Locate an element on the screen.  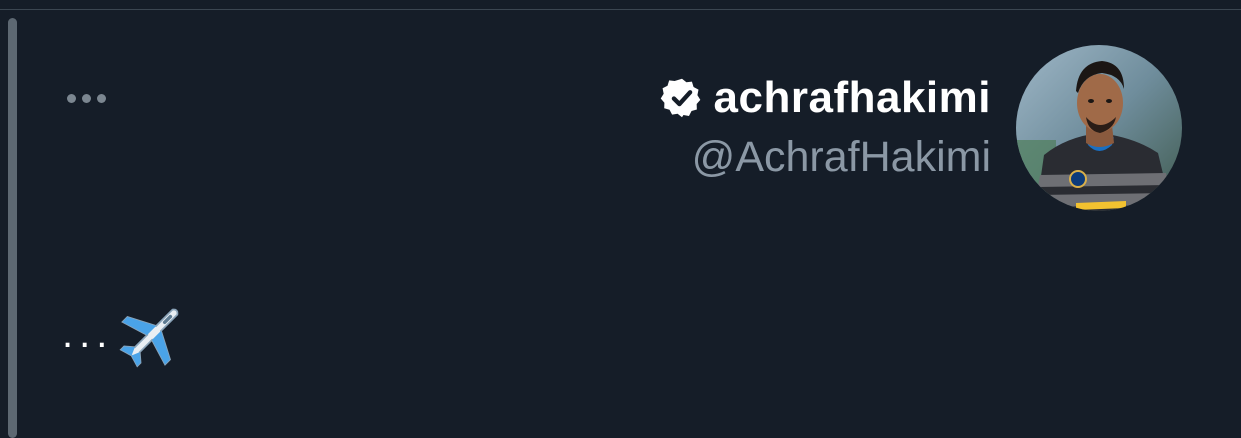
author-display-name: achrafhakimi is located at coordinates (852, 98).